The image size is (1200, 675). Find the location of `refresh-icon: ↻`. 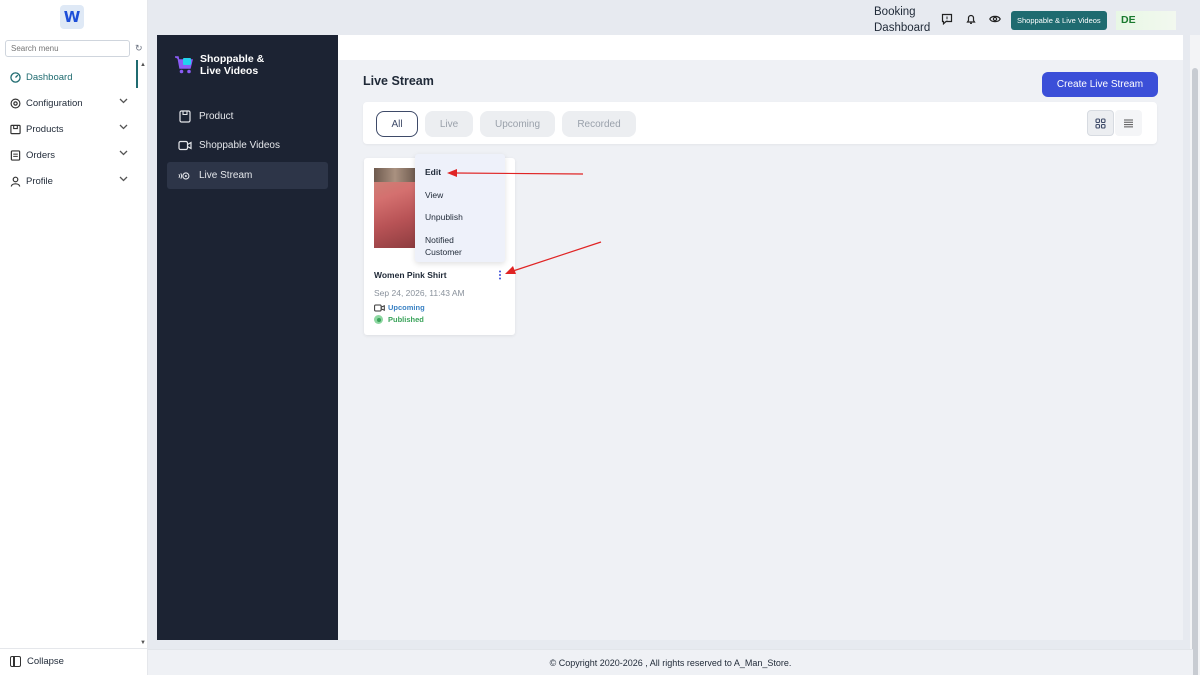

refresh-icon: ↻ is located at coordinates (139, 48).